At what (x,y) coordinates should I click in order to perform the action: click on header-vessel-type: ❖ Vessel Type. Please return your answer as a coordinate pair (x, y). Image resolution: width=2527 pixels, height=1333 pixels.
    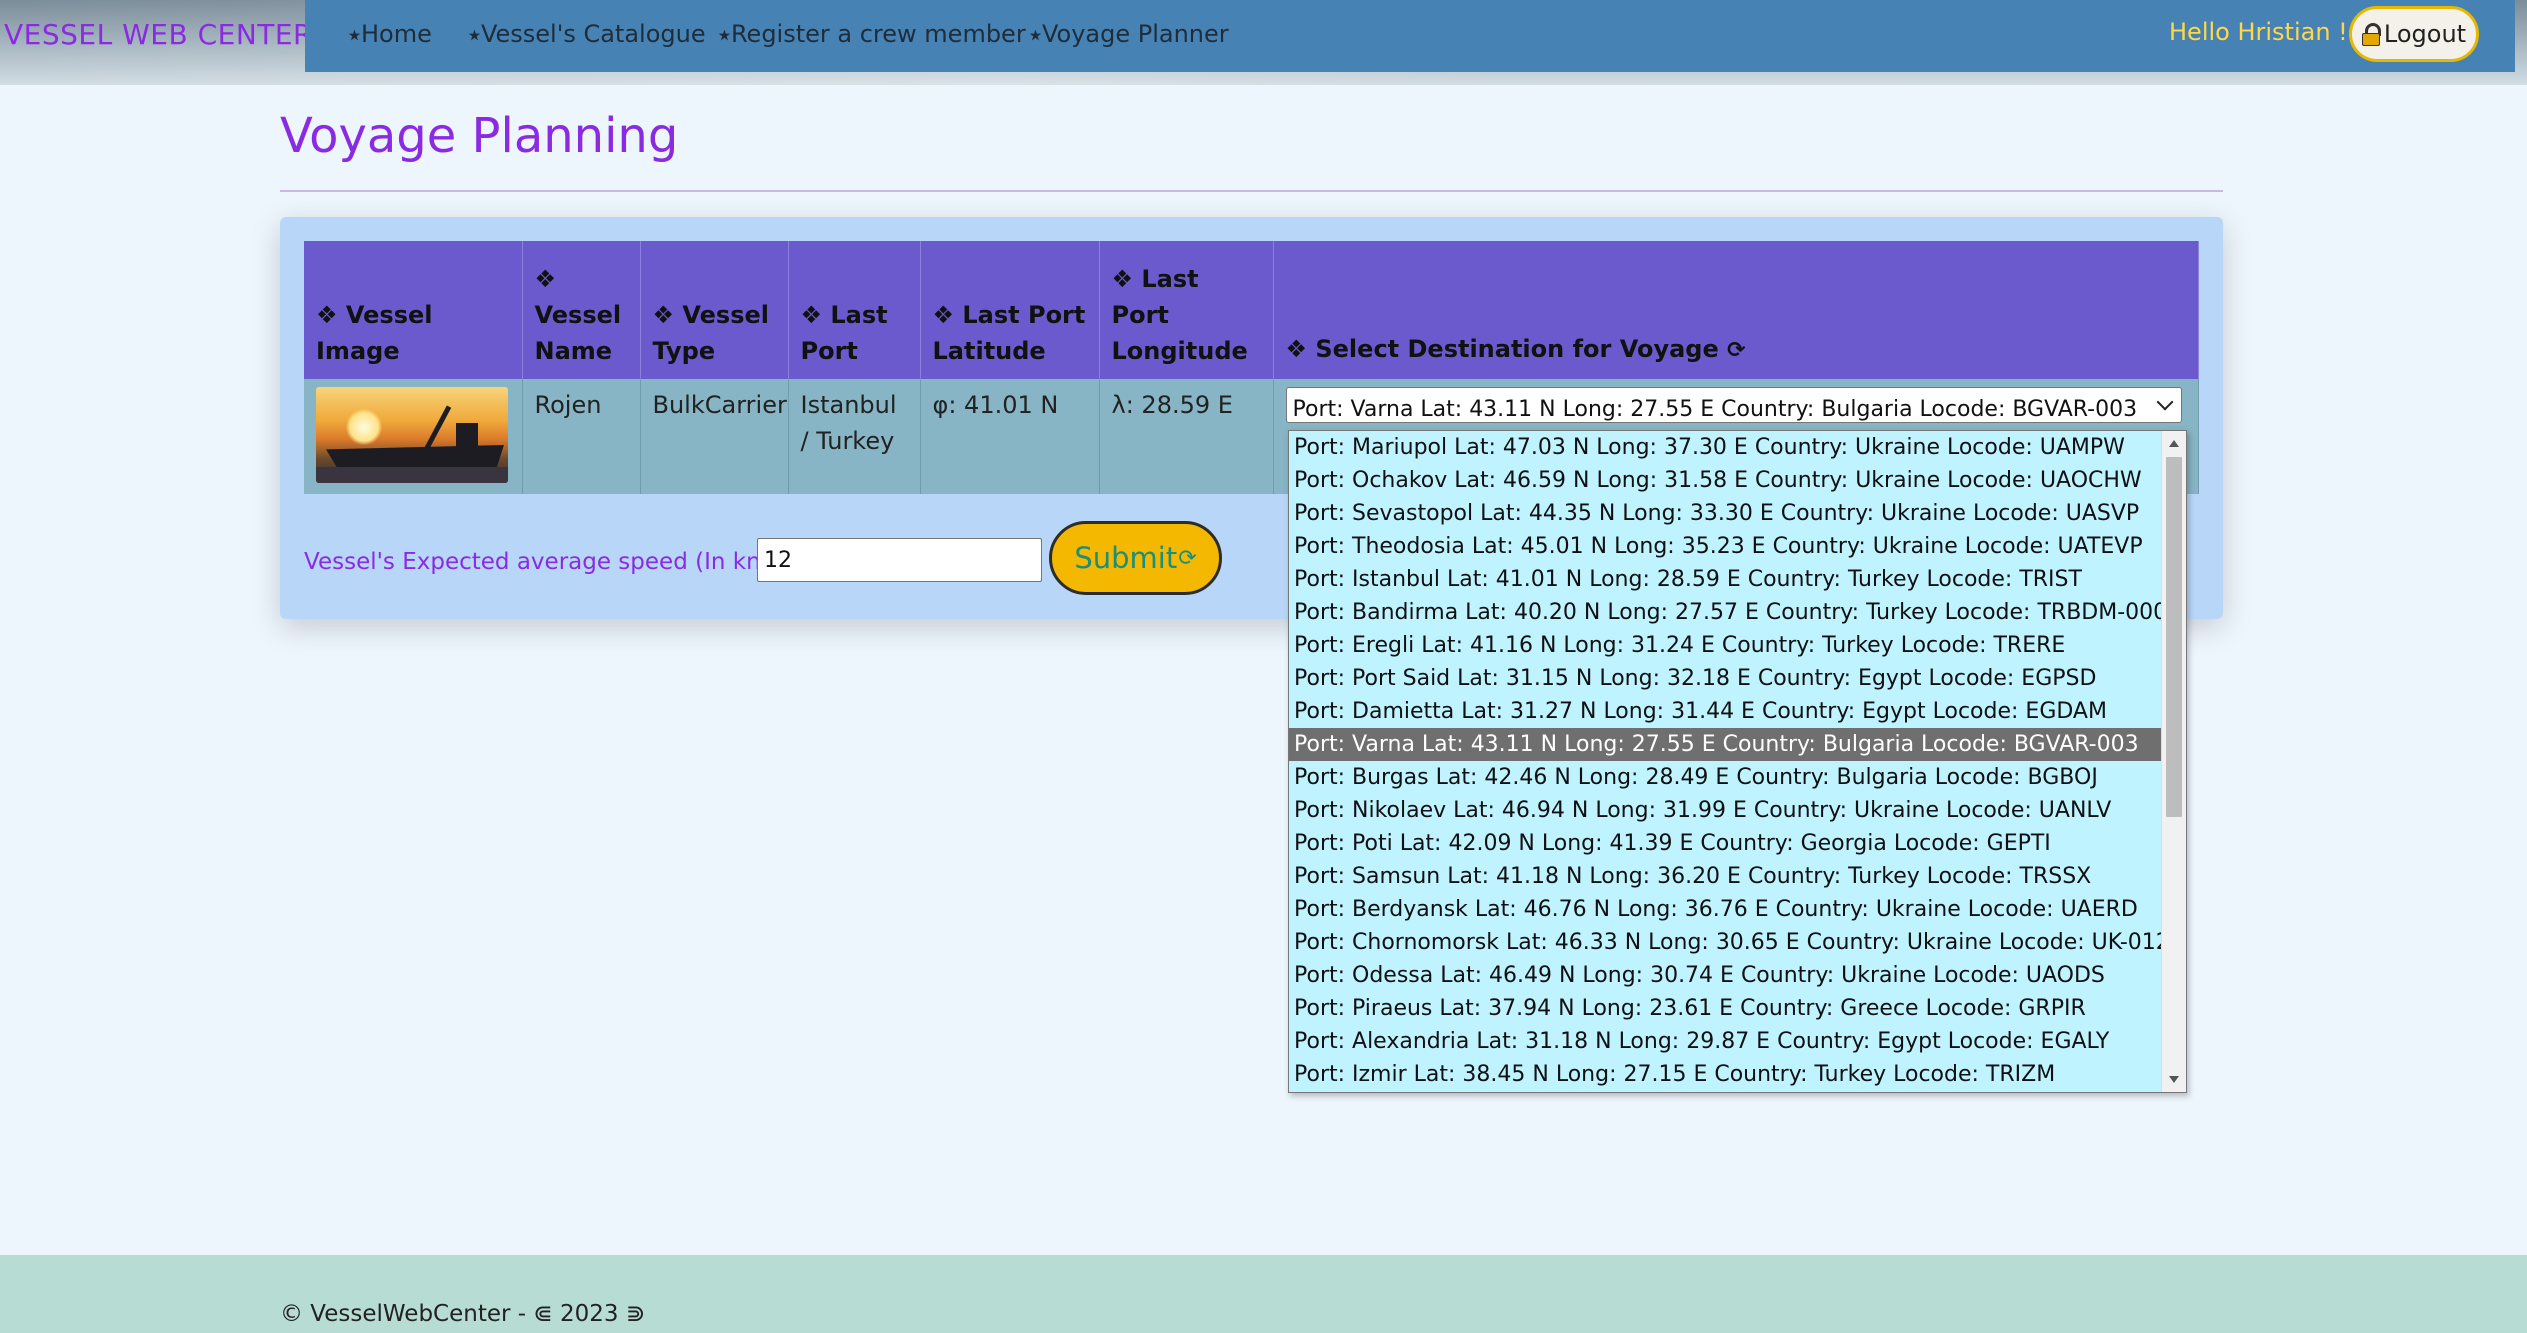
    Looking at the image, I should click on (714, 310).